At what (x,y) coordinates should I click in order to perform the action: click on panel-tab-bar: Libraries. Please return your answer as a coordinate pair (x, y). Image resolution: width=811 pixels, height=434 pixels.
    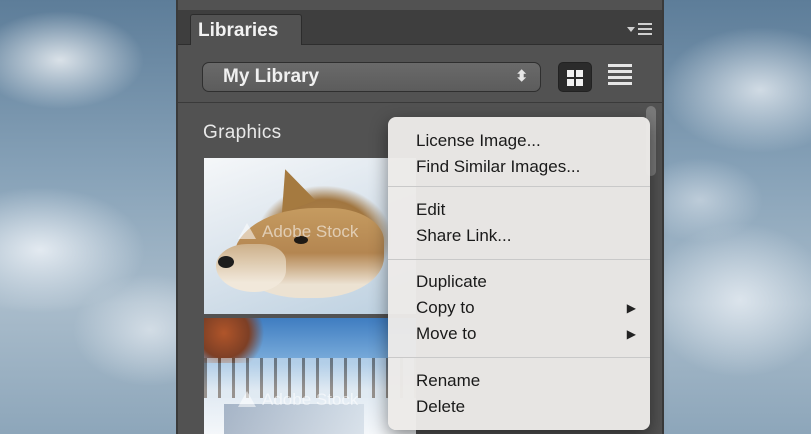
    Looking at the image, I should click on (420, 27).